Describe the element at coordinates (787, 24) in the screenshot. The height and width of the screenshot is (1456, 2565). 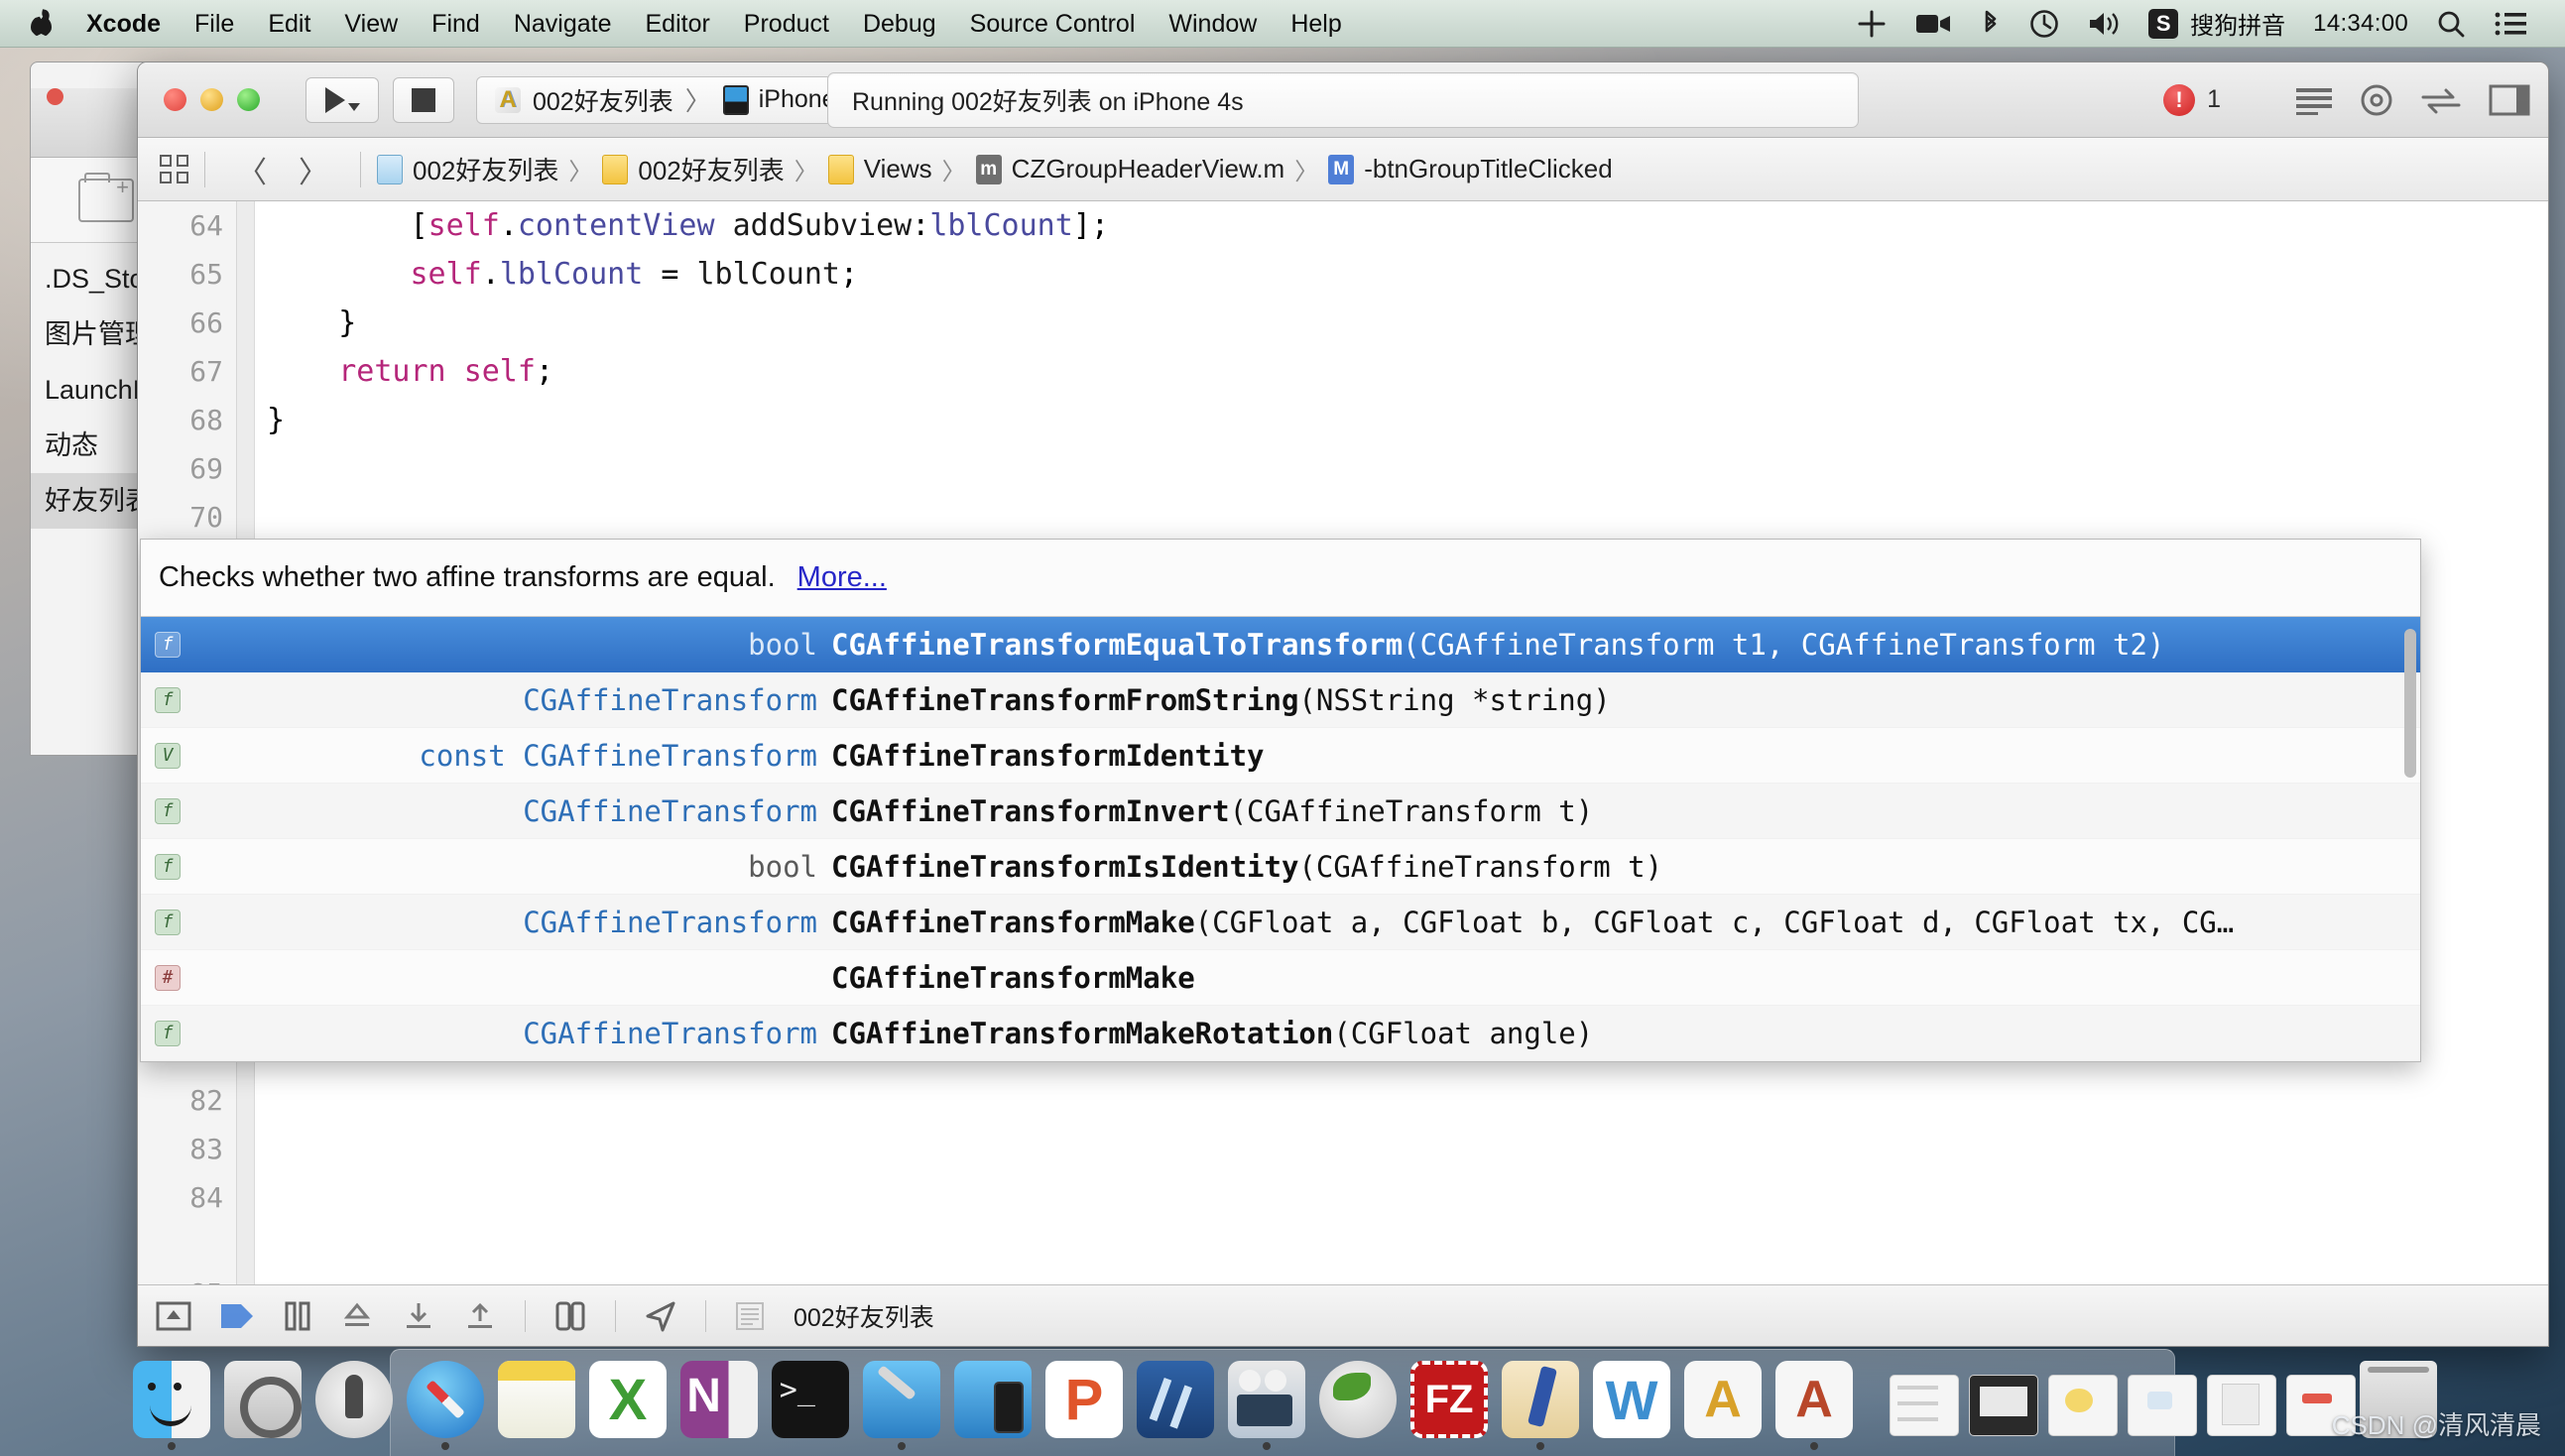
I see `menu-item-product: Product` at that location.